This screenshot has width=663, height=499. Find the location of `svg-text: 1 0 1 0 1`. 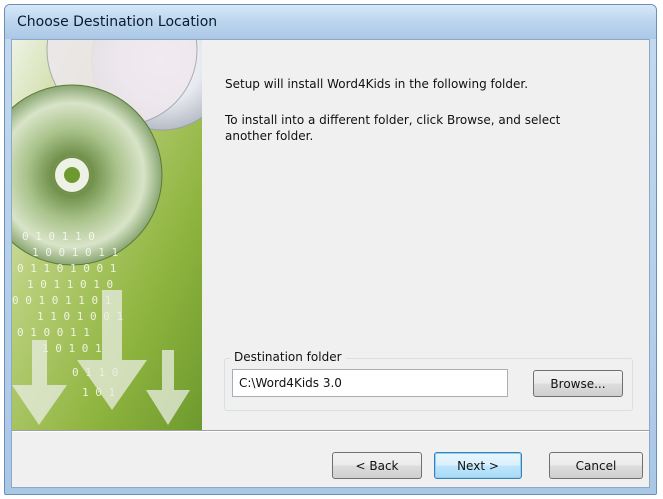

svg-text: 1 0 1 0 1 is located at coordinates (72, 348).